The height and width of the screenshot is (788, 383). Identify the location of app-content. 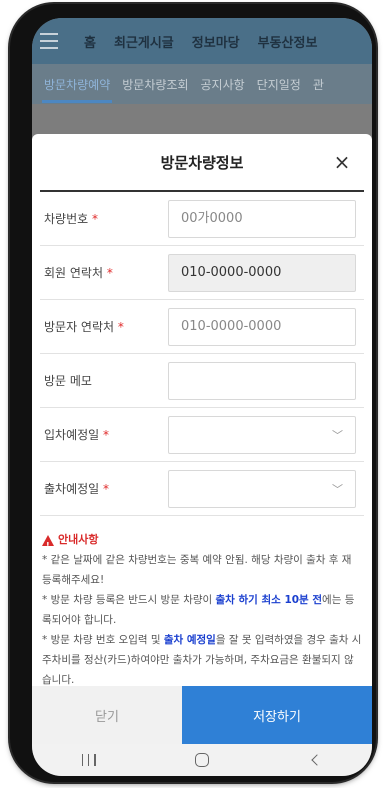
(202, 119).